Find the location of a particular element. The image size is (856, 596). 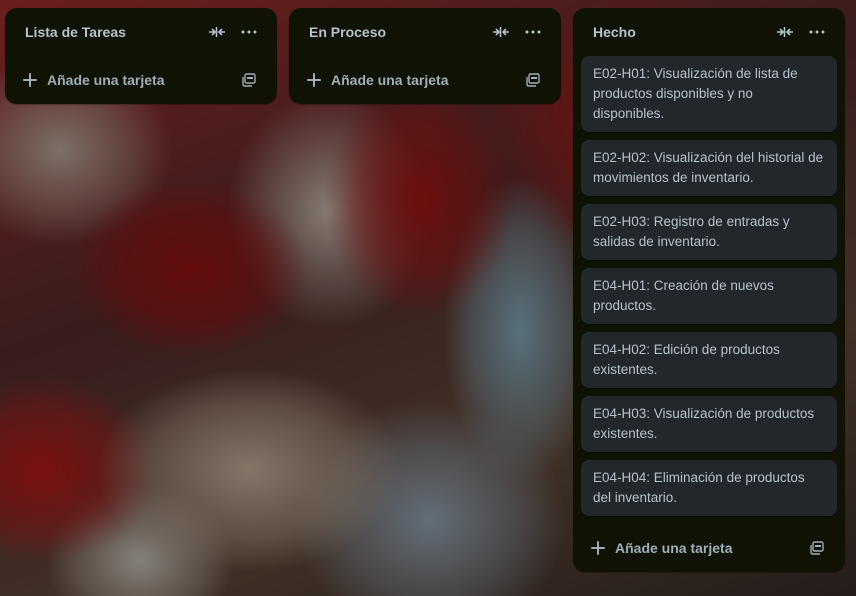

list-header: Hecho is located at coordinates (709, 32).